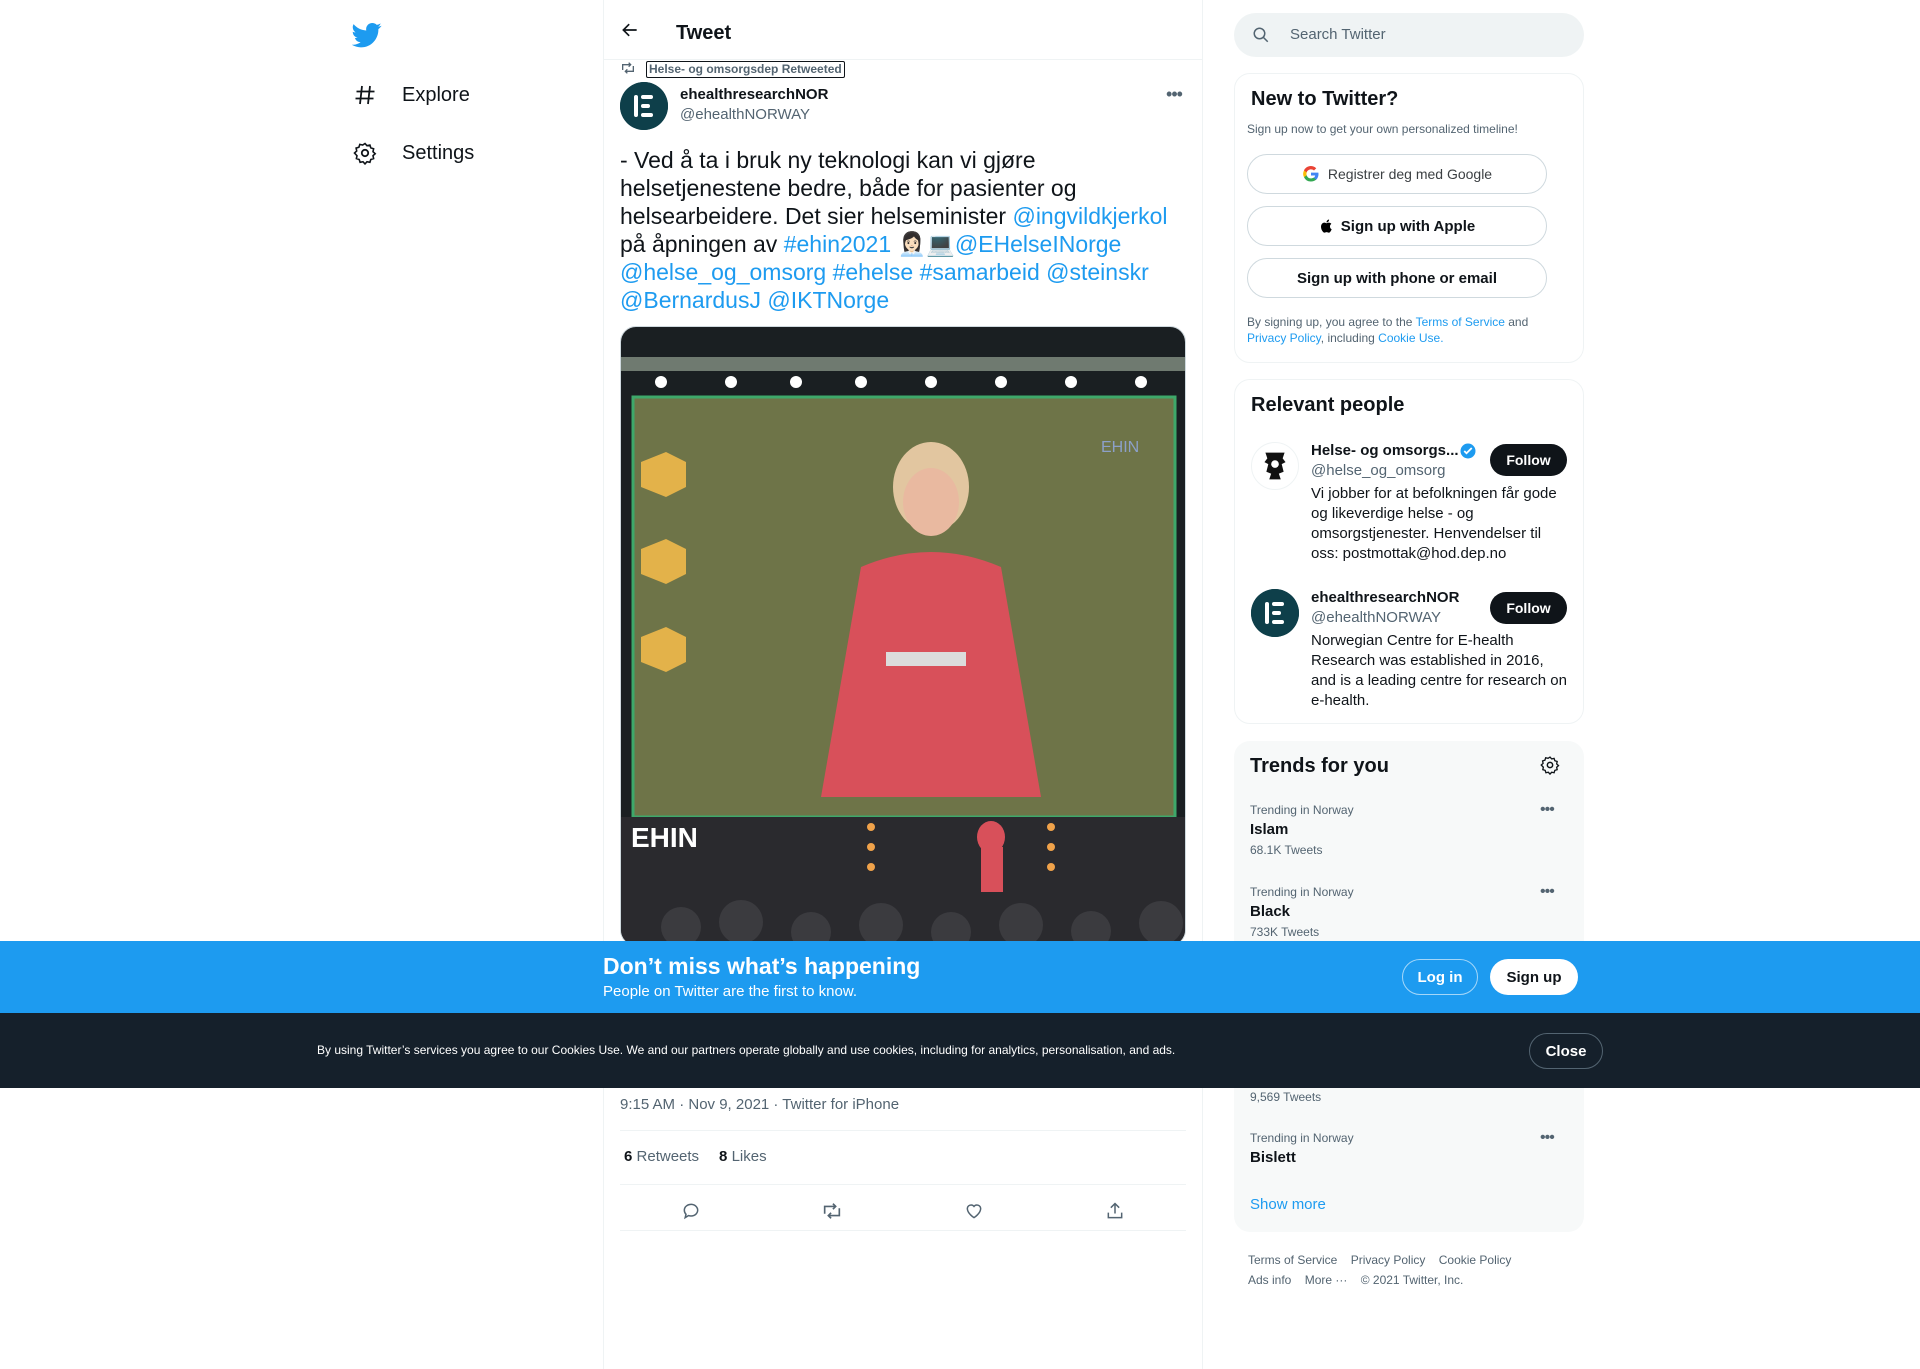 The width and height of the screenshot is (1920, 1369). Describe the element at coordinates (903, 636) in the screenshot. I see `tweet-photo: EHIN EHIN` at that location.